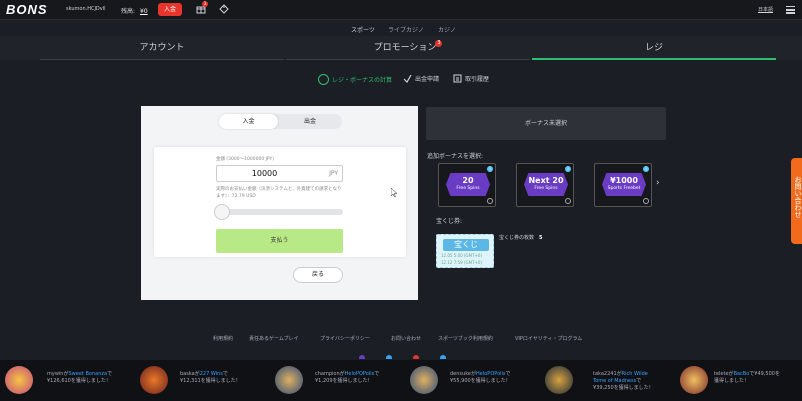  What do you see at coordinates (318, 275) in the screenshot?
I see `back-button: 戻る` at bounding box center [318, 275].